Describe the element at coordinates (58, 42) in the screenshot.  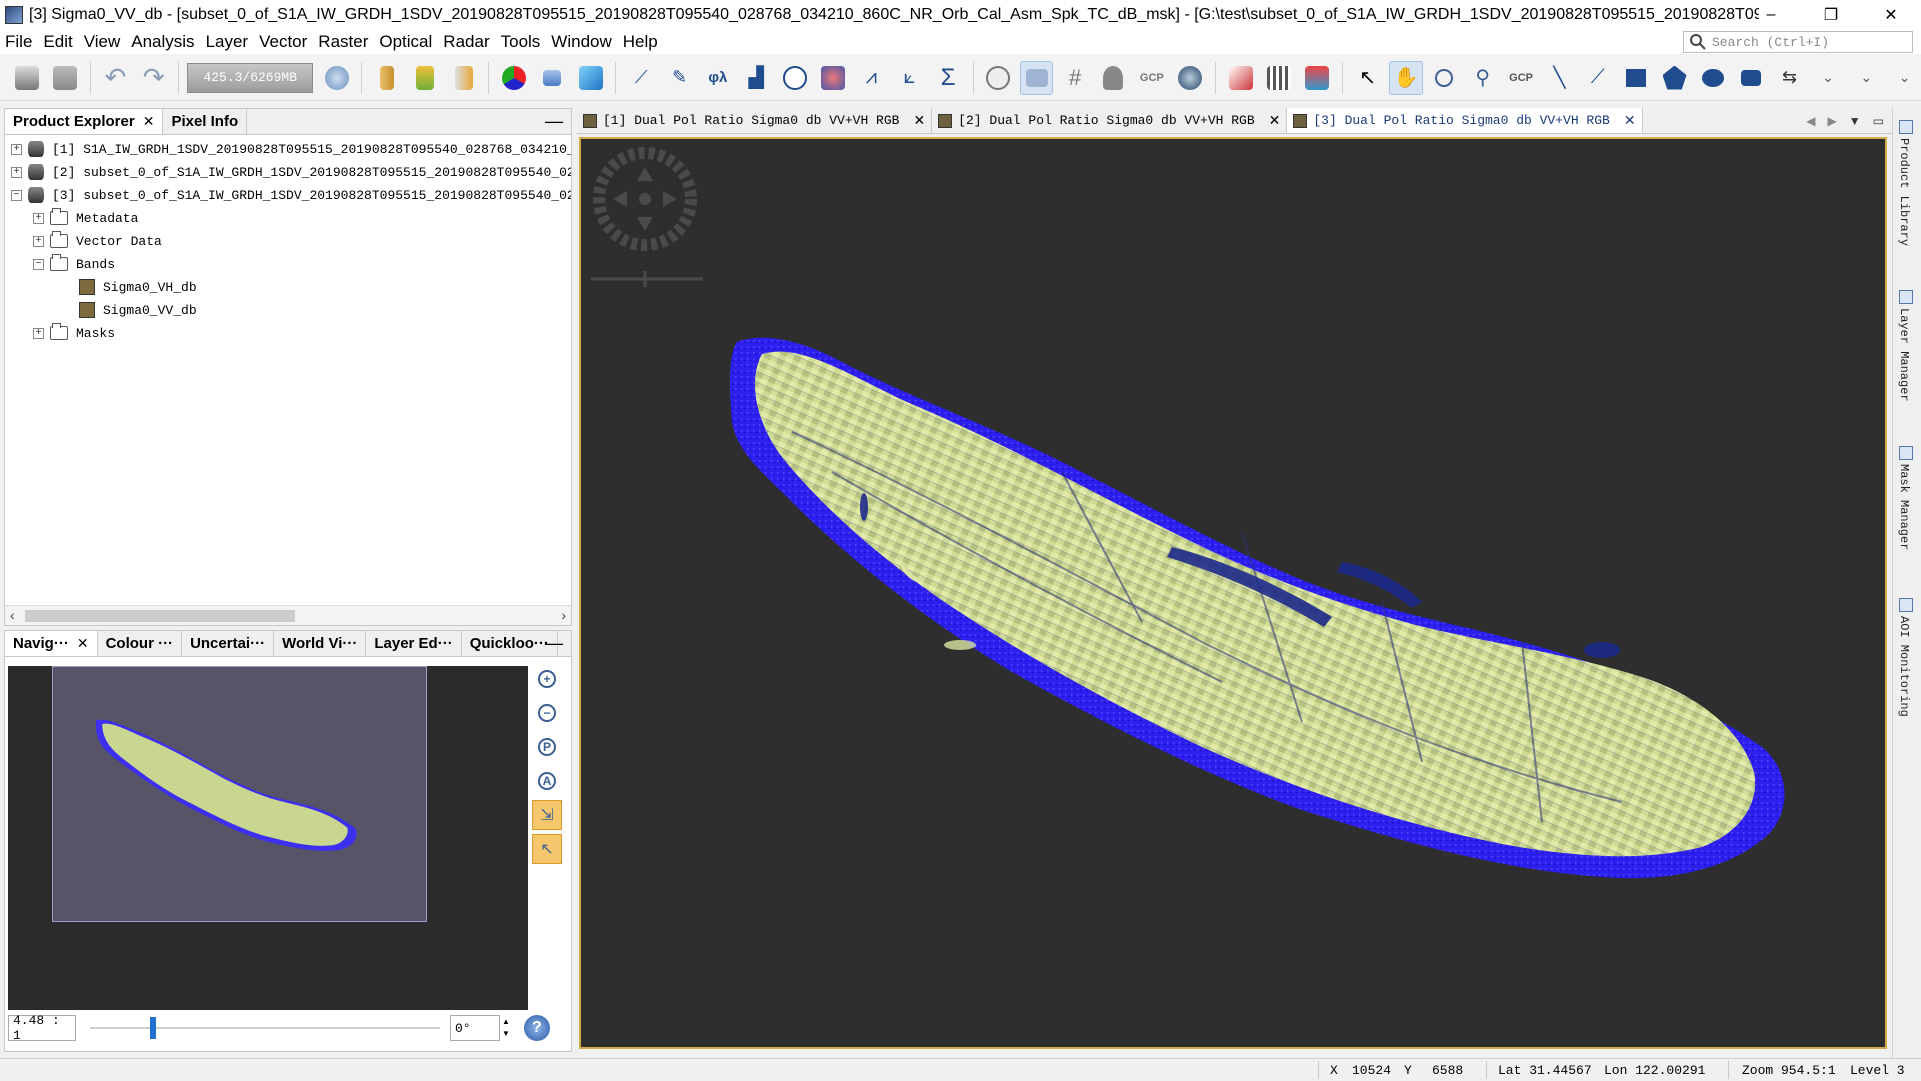
I see `menu-edit: Edit` at that location.